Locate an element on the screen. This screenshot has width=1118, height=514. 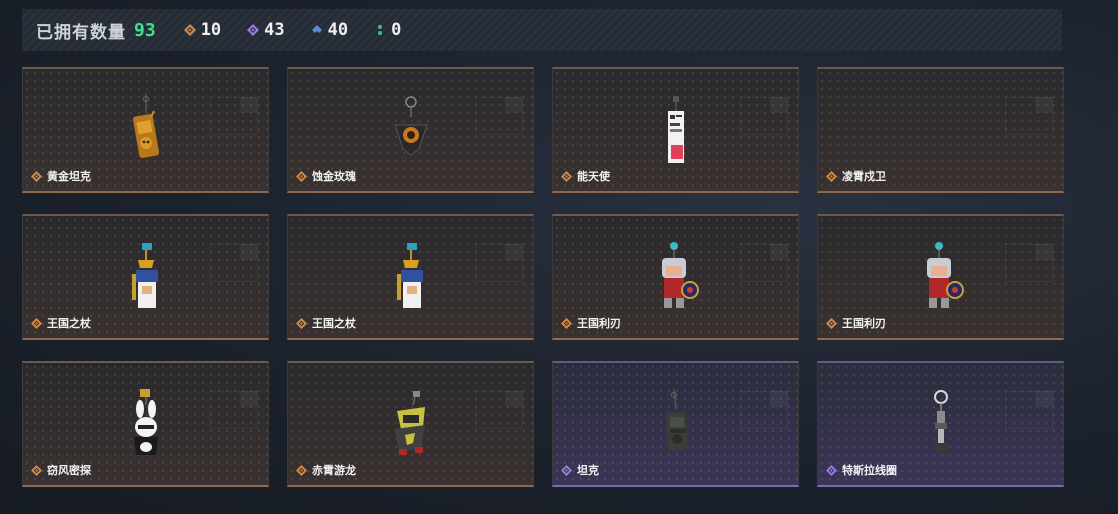
stat-orange: 10 is located at coordinates (202, 30).